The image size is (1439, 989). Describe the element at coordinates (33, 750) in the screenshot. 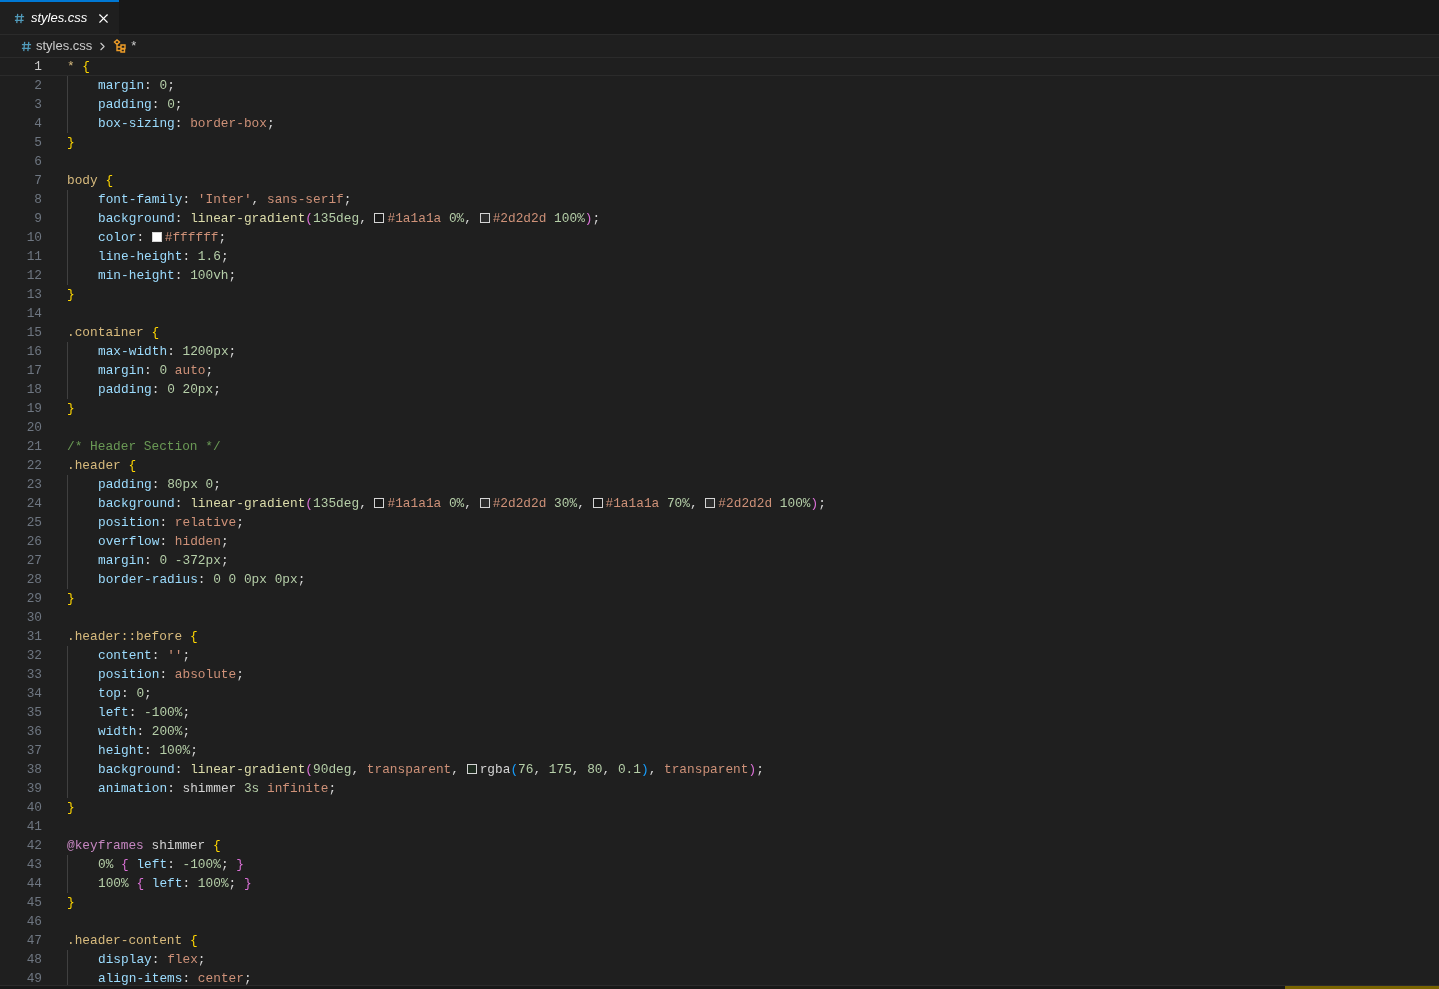

I see `line-number: 37` at that location.